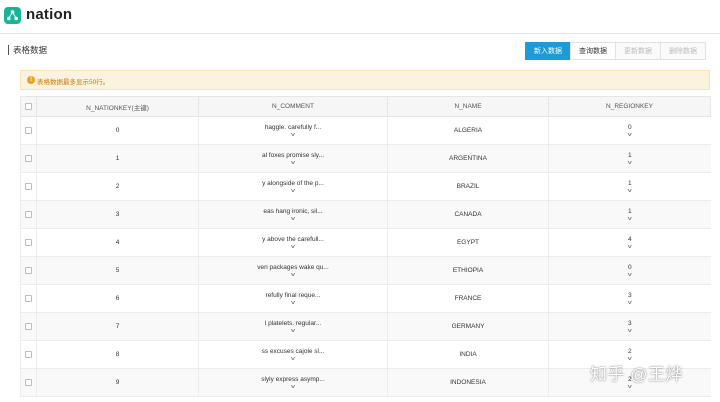  What do you see at coordinates (629, 106) in the screenshot?
I see `column-header: N_REGIONKEY` at bounding box center [629, 106].